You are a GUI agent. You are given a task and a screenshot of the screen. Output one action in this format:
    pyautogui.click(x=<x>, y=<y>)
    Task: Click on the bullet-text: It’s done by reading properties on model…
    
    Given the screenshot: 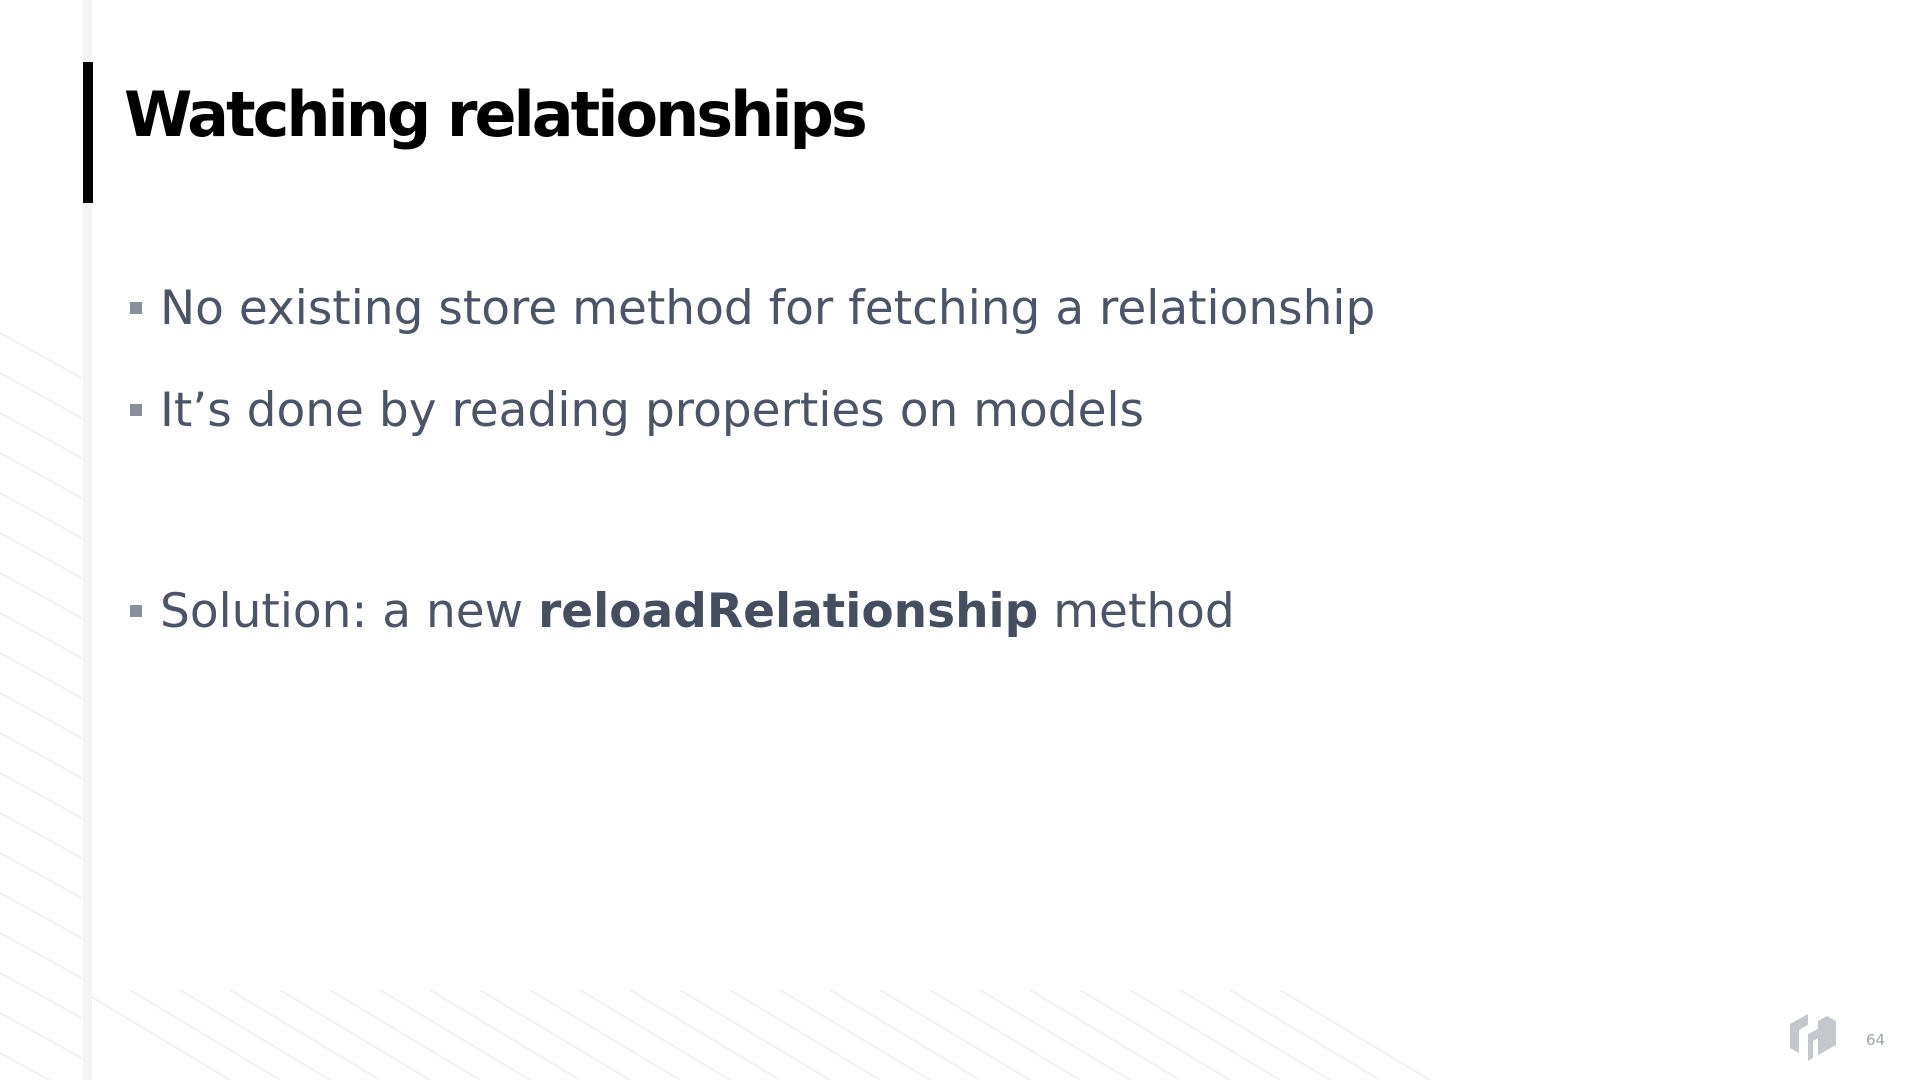 What is the action you would take?
    pyautogui.click(x=652, y=410)
    